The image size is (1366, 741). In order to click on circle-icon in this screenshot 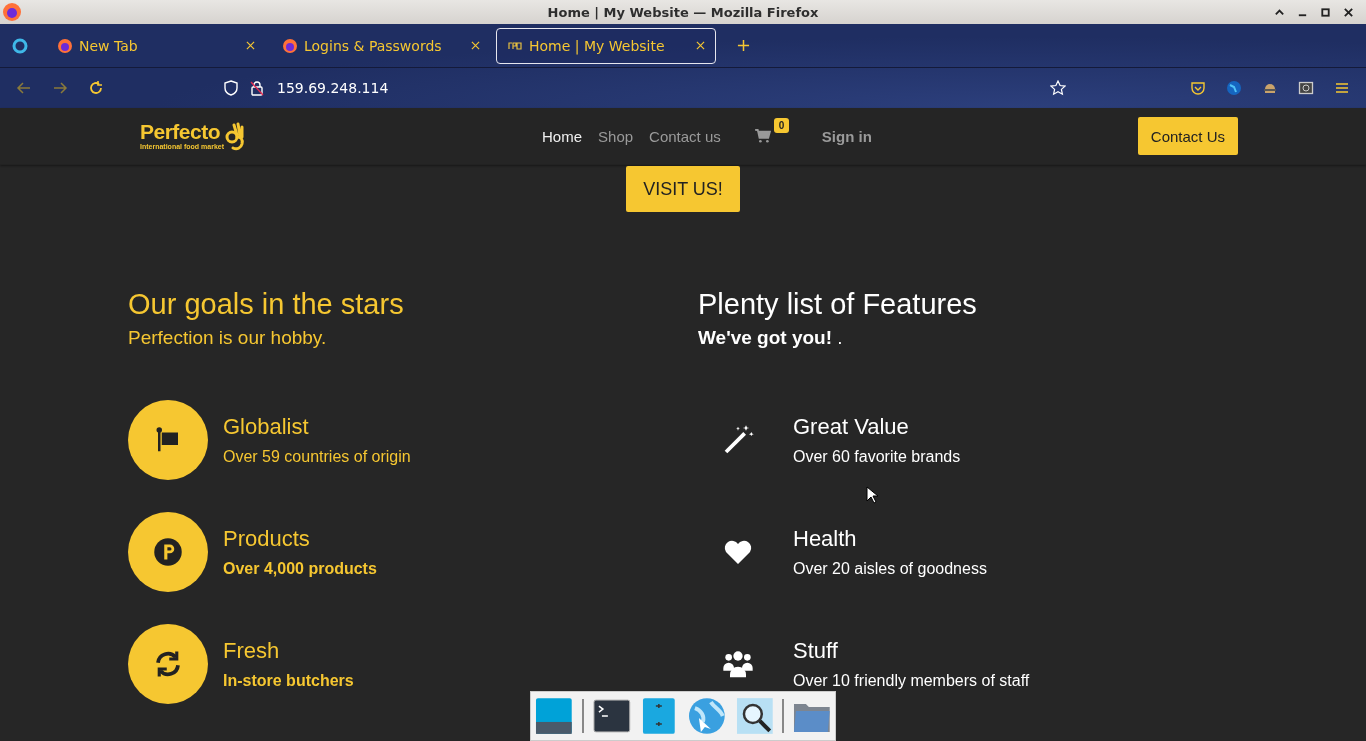, I will do `click(20, 45)`.